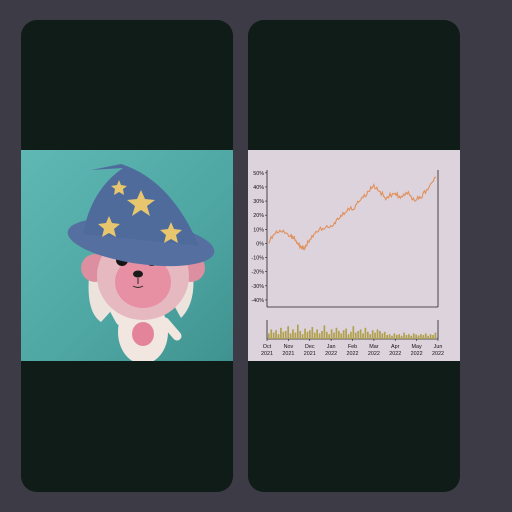 This screenshot has width=512, height=512. Describe the element at coordinates (260, 244) in the screenshot. I see `y-tick-label: 0%` at that location.